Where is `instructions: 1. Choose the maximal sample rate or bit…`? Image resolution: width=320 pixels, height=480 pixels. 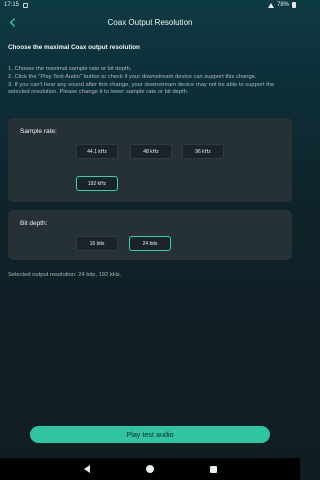
instructions: 1. Choose the maximal sample rate or bit… is located at coordinates (151, 81).